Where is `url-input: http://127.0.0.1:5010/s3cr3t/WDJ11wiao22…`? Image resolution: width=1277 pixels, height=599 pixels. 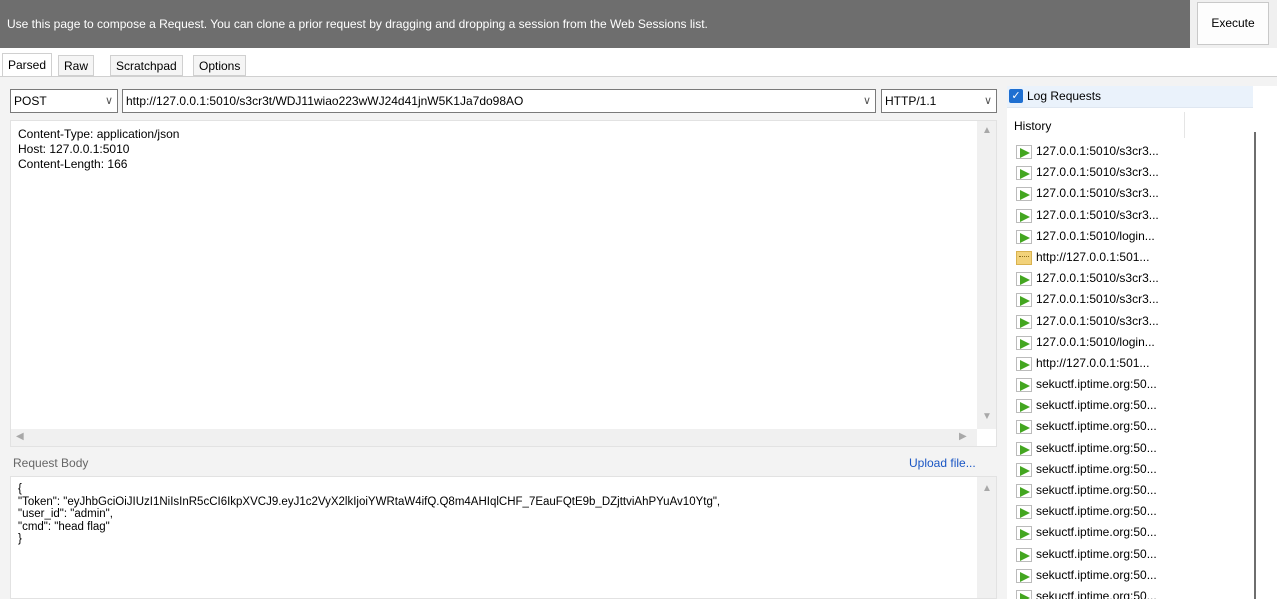 url-input: http://127.0.0.1:5010/s3cr3t/WDJ11wiao22… is located at coordinates (499, 101).